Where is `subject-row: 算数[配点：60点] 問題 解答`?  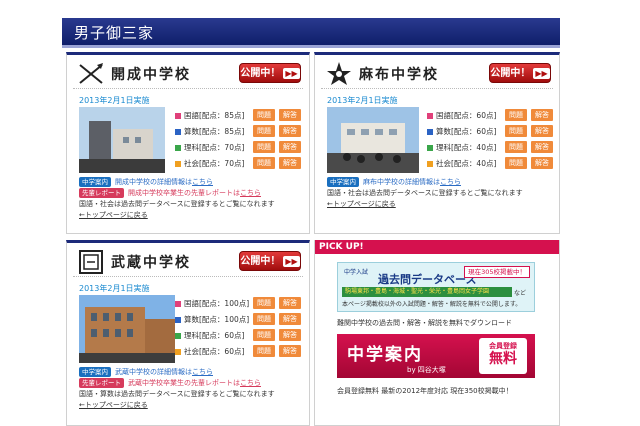
subject-row: 算数[配点：60点] 問題 解答 is located at coordinates (491, 133).